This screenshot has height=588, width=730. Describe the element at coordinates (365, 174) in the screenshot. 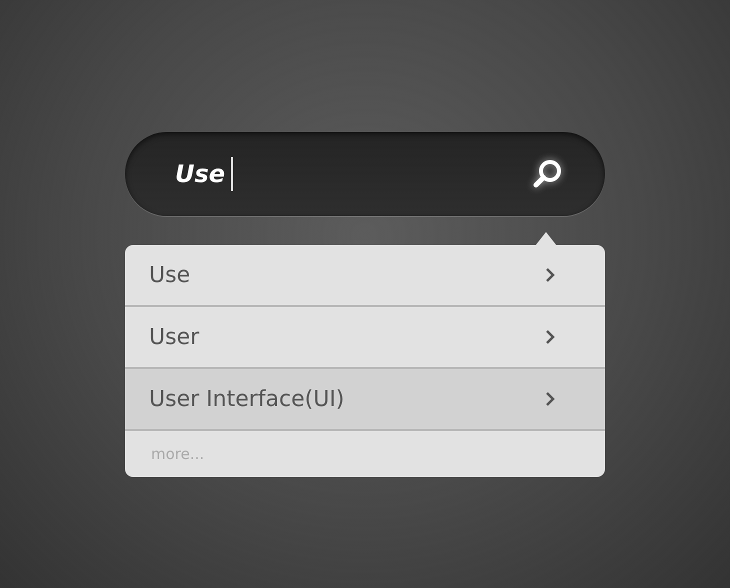

I see `search-field: Use` at that location.